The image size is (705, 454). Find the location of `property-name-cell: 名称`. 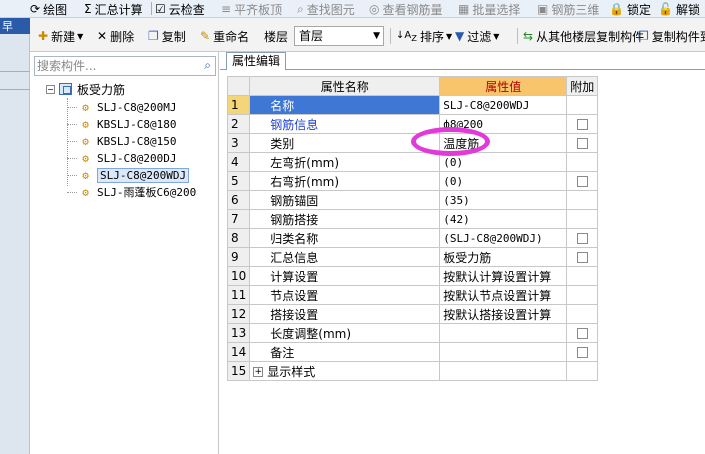

property-name-cell: 名称 is located at coordinates (345, 105).